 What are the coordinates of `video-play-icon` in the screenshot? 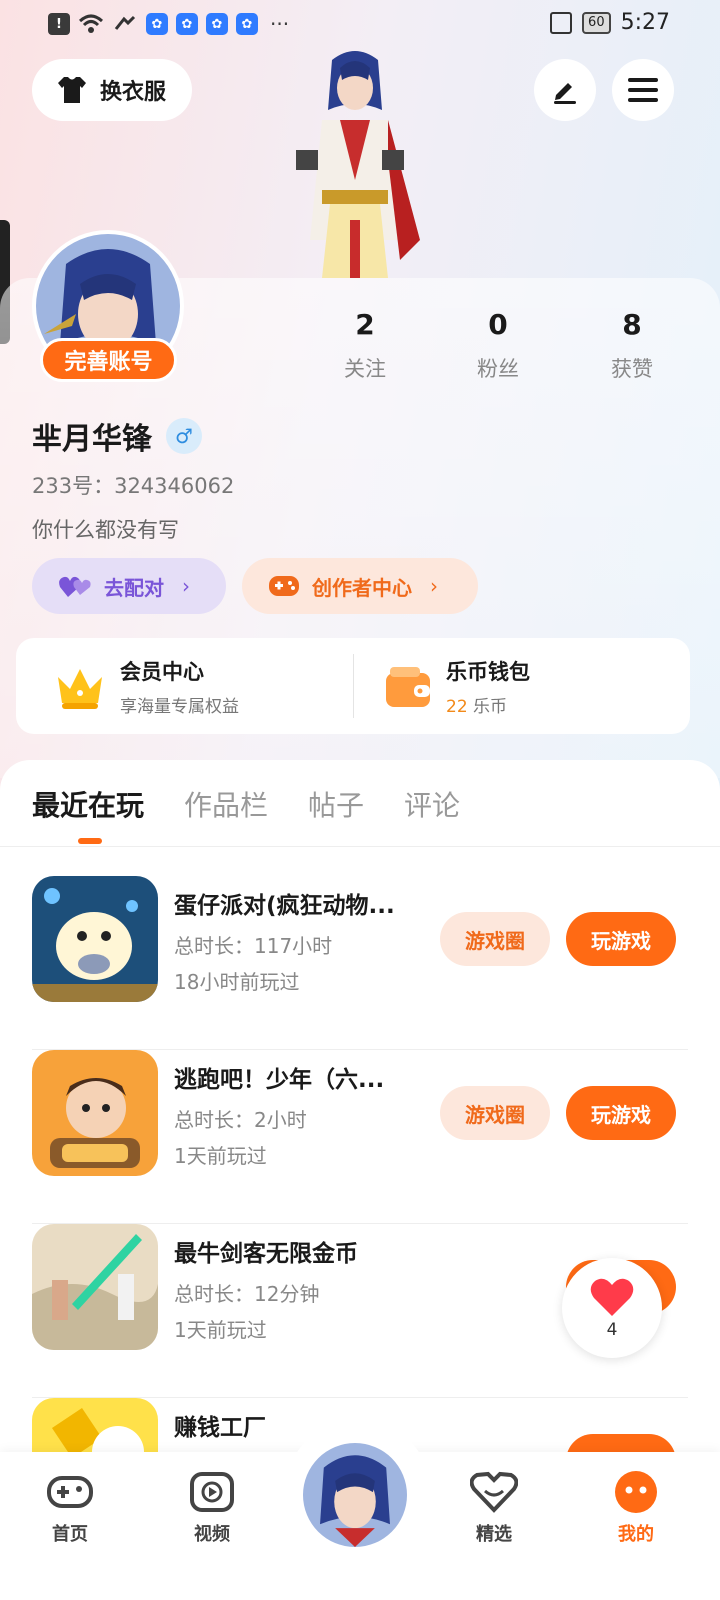 It's located at (212, 1492).